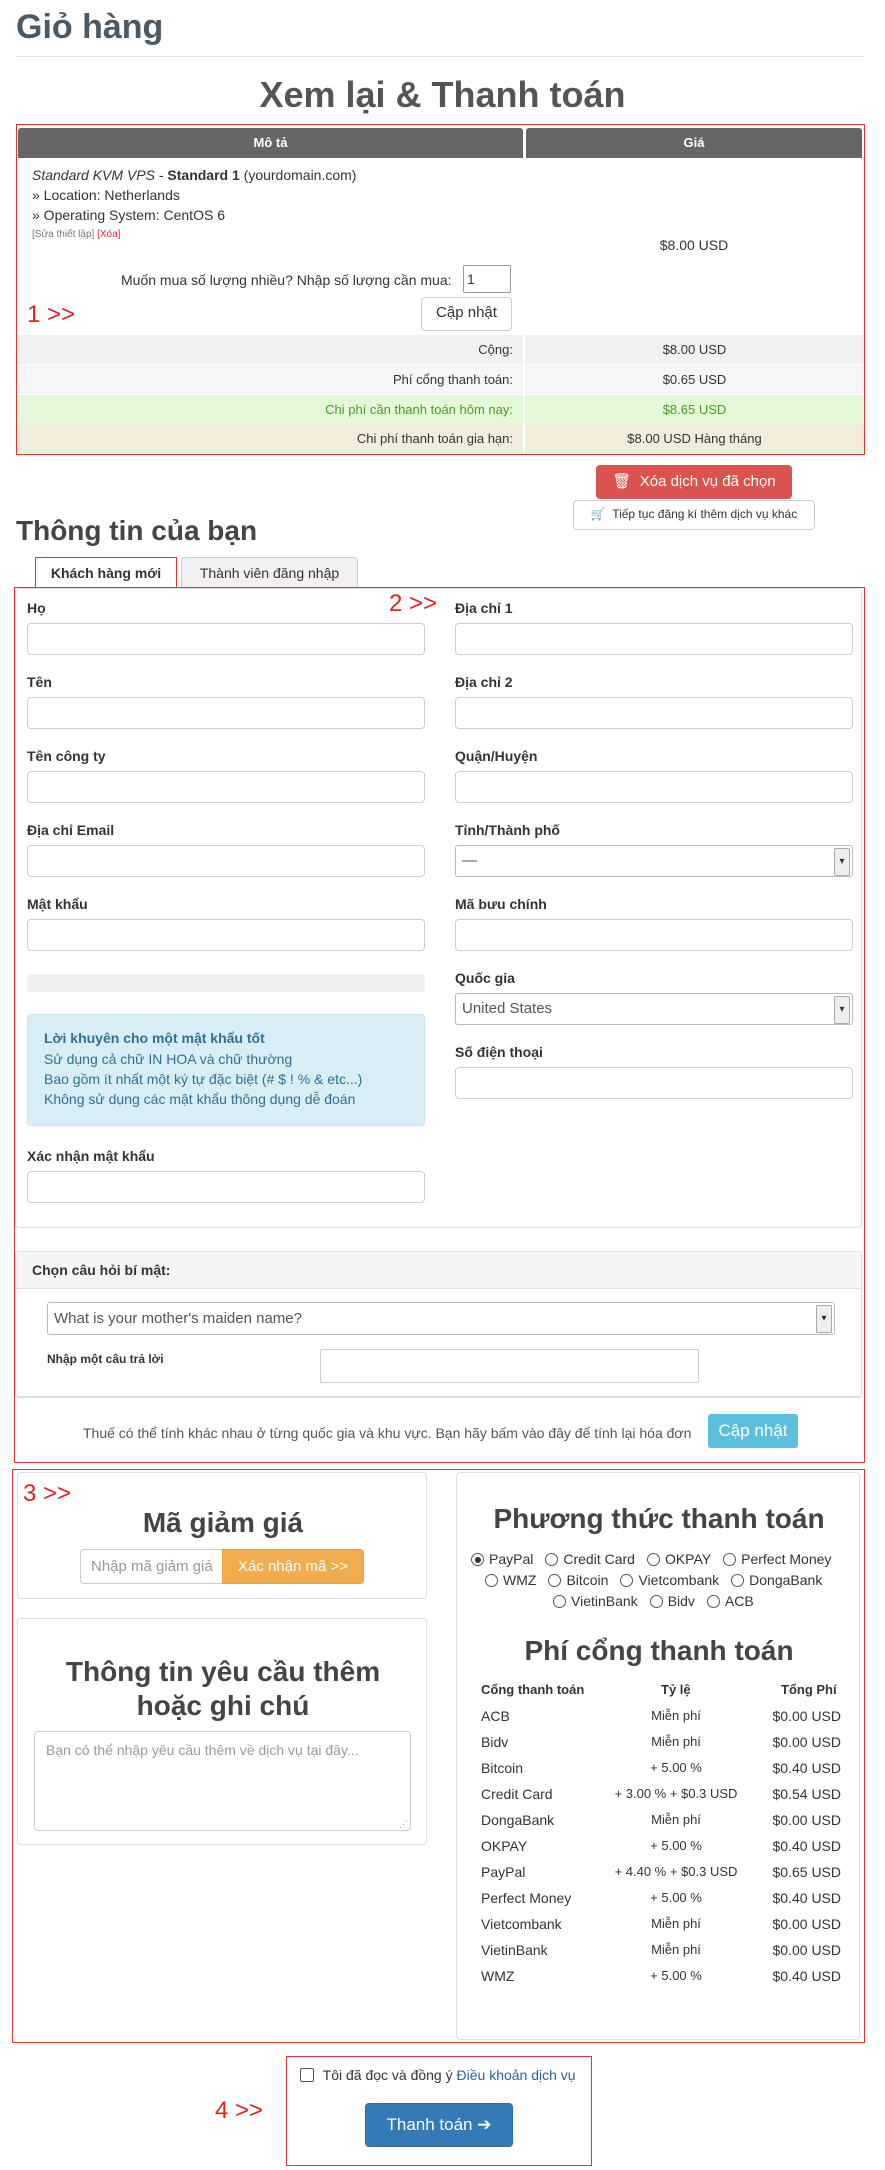  Describe the element at coordinates (226, 713) in the screenshot. I see `first-name-input` at that location.